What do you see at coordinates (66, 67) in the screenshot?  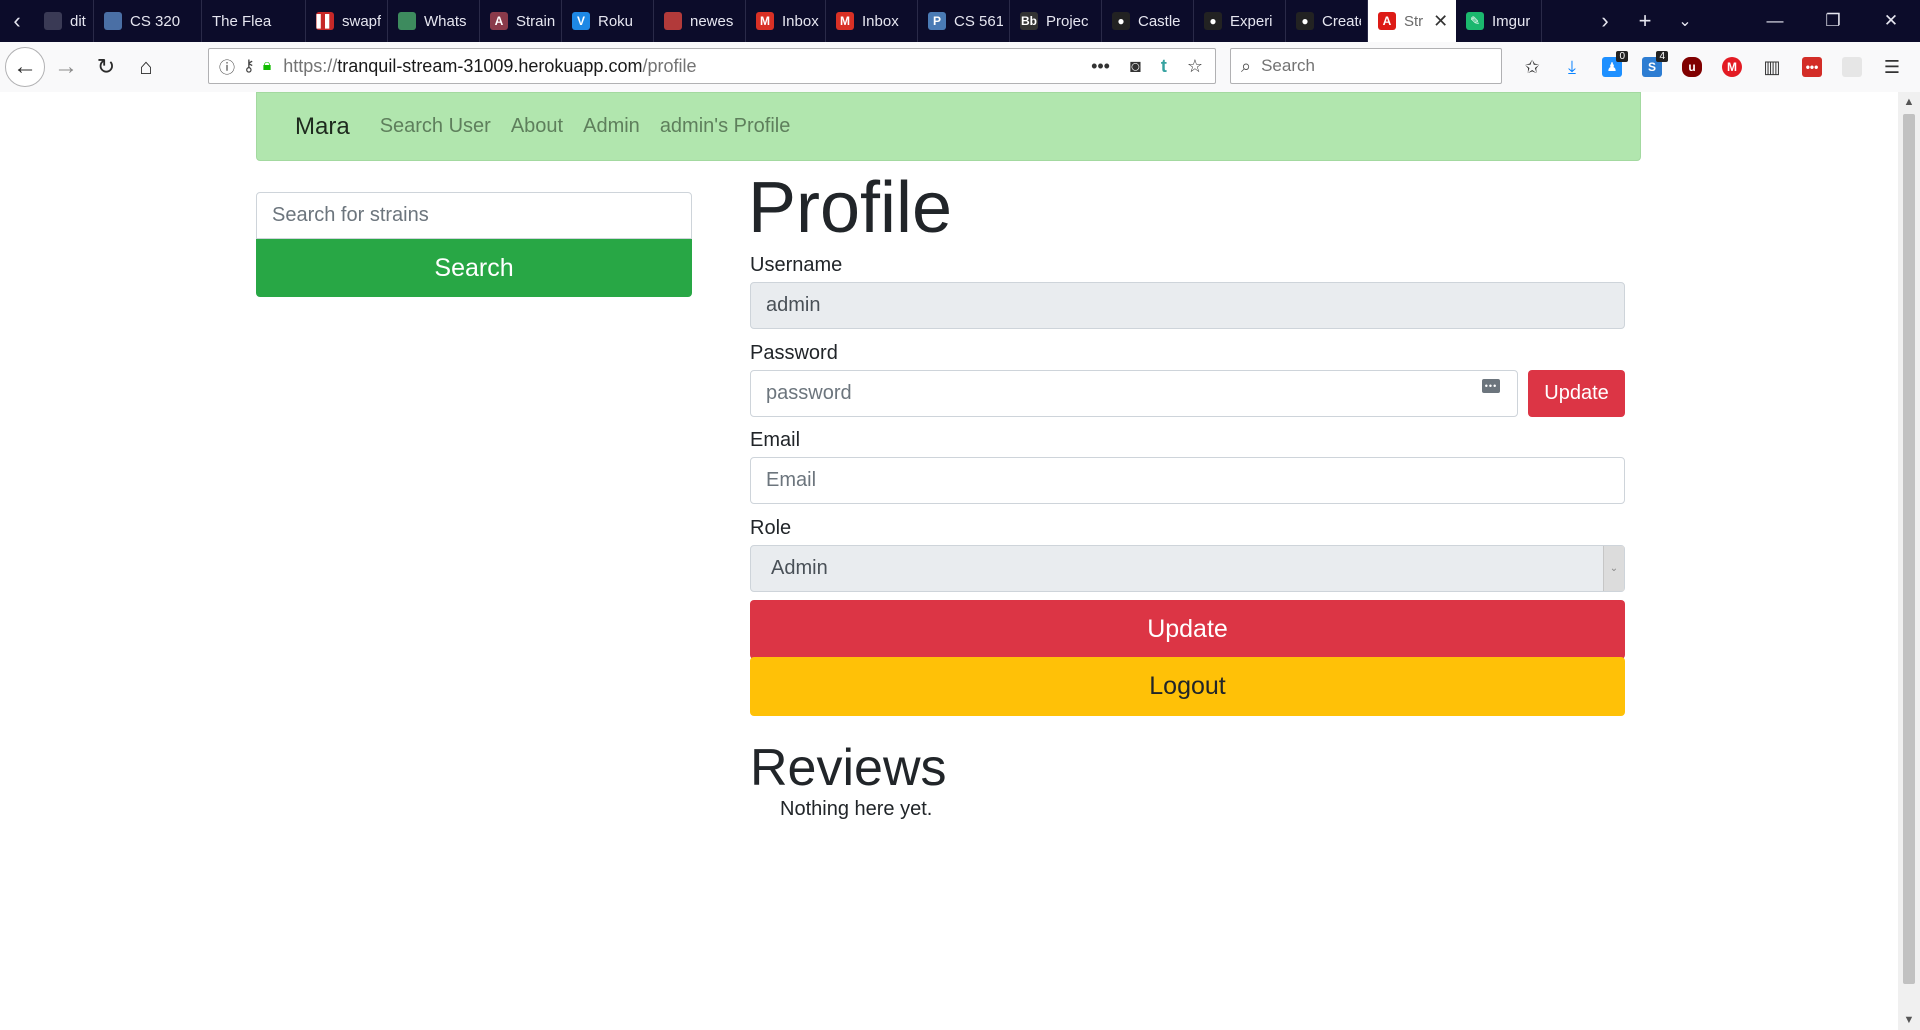 I see `forward-button: →` at bounding box center [66, 67].